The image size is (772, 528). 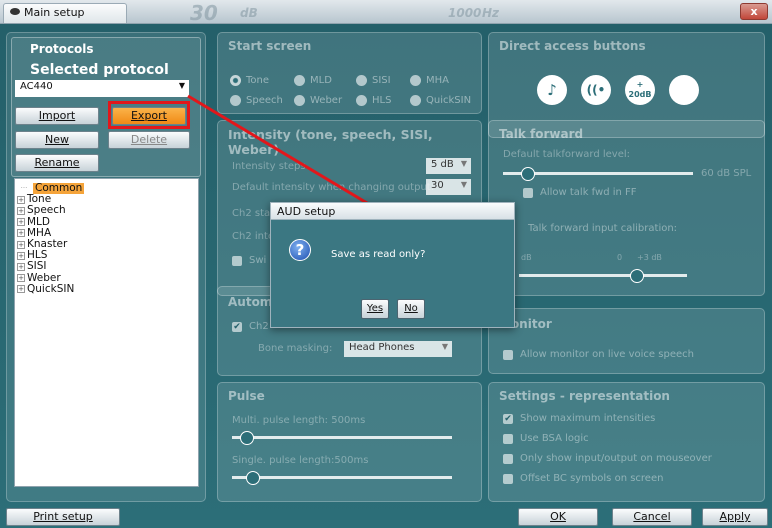 I want to click on radio-weber: Weber, so click(x=318, y=100).